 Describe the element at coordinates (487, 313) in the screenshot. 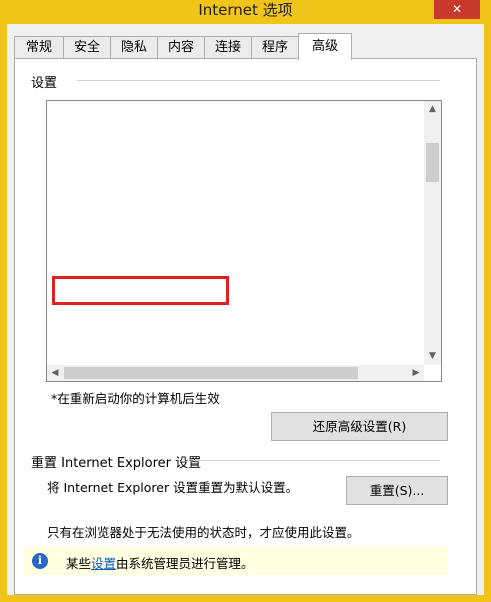

I see `window-frame-right` at that location.